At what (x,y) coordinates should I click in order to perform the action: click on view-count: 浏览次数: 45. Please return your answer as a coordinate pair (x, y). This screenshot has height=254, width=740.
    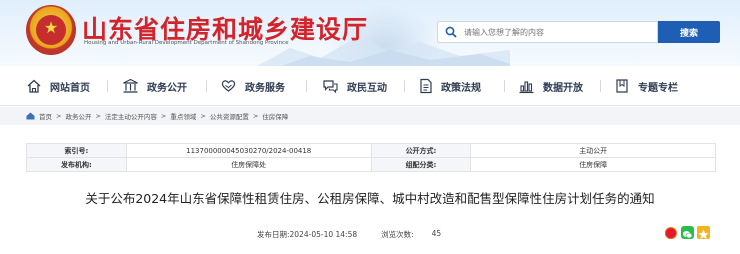
    Looking at the image, I should click on (411, 234).